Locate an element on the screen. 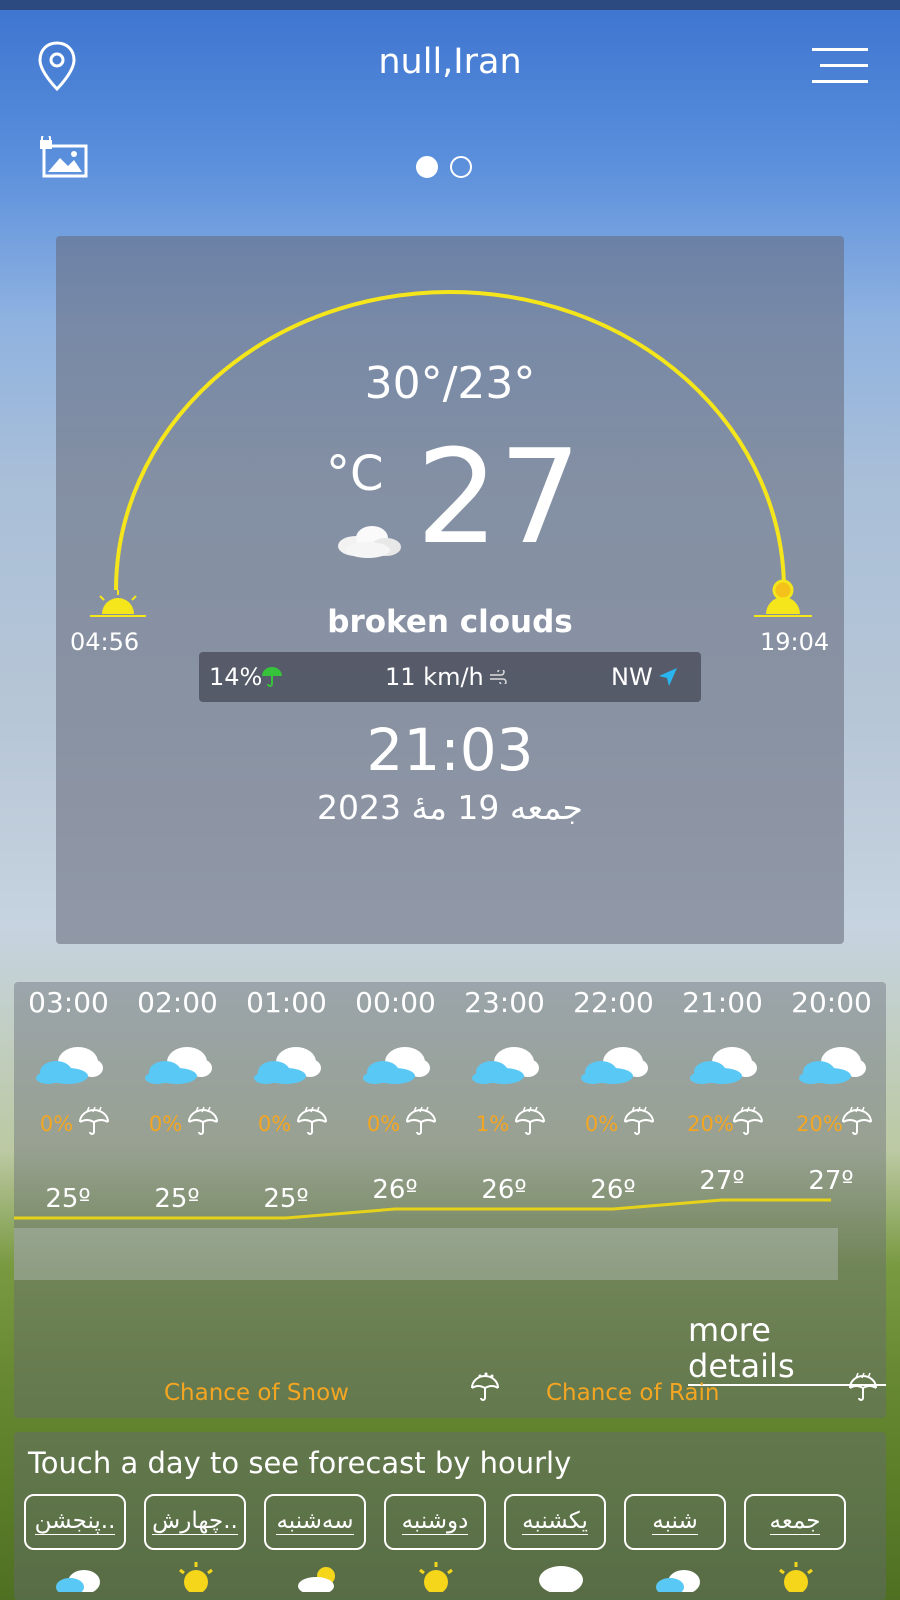 The image size is (900, 1600). day-label: پنجشن.. is located at coordinates (75, 1521).